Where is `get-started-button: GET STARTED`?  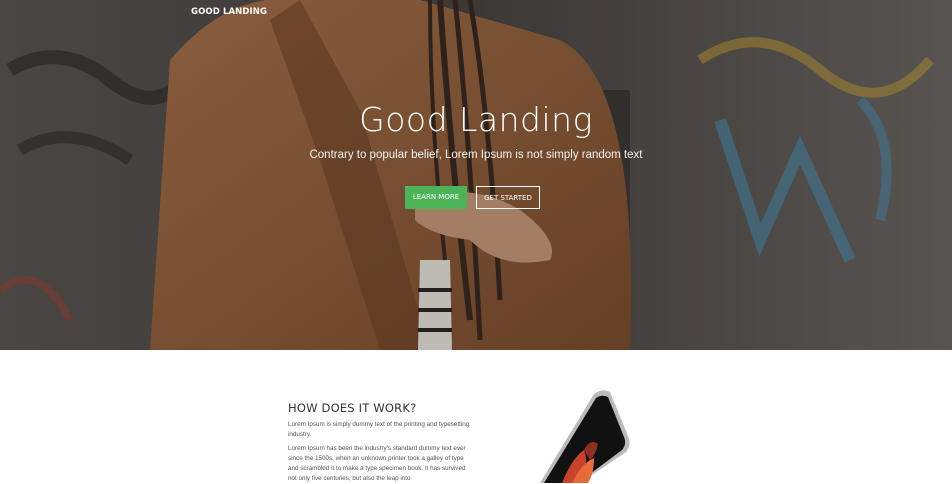 get-started-button: GET STARTED is located at coordinates (508, 197).